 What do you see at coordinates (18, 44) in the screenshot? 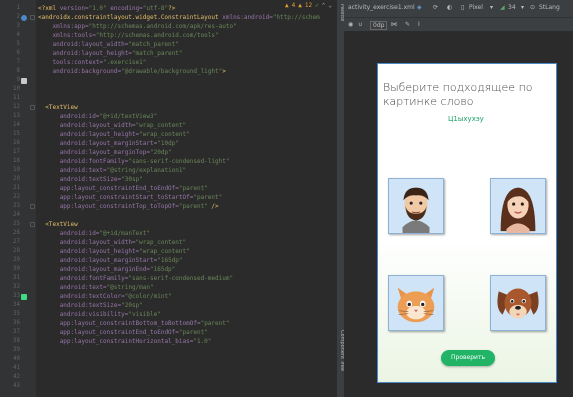
I see `line-number: 5` at bounding box center [18, 44].